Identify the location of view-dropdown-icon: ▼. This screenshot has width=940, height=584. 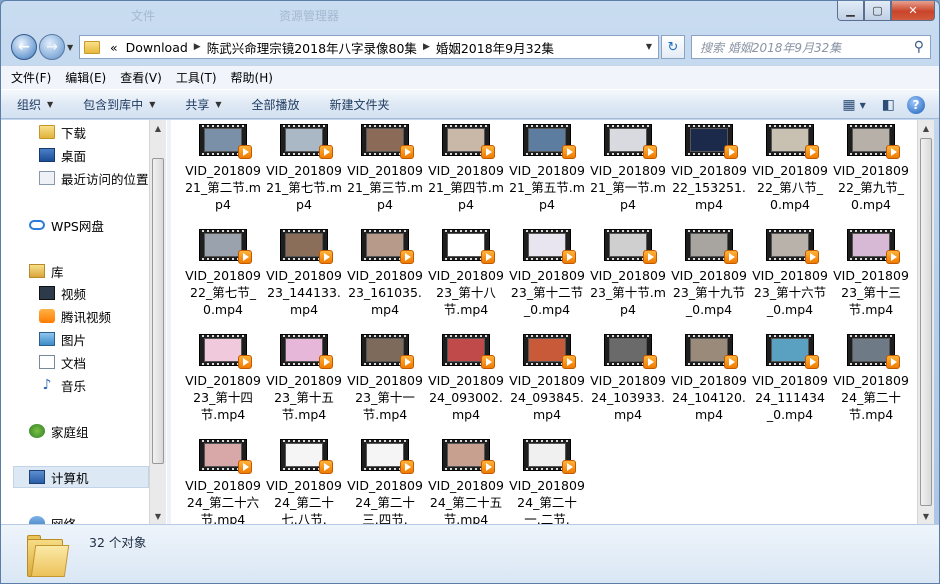
(863, 105).